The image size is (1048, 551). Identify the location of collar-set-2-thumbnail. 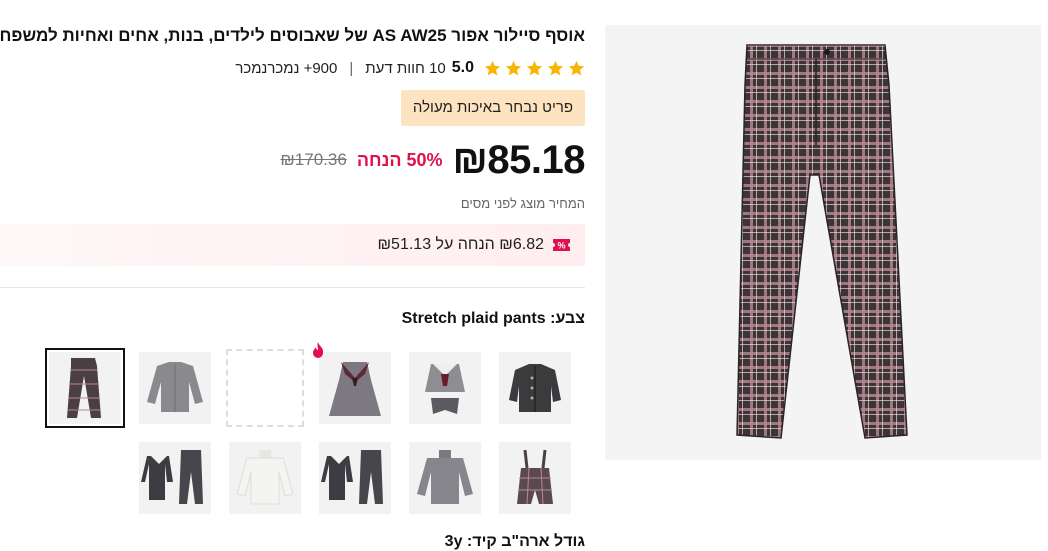
(172, 477).